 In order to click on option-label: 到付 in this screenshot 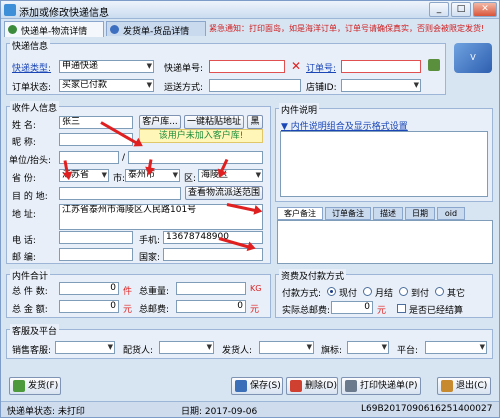, I will do `click(420, 294)`.